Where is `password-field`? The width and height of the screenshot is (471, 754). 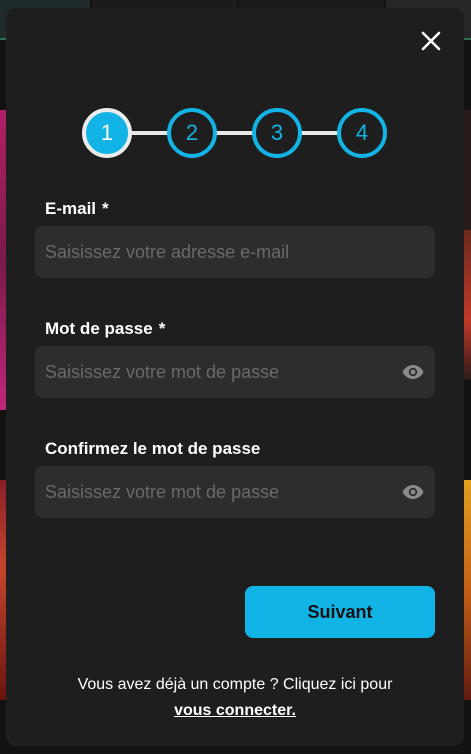
password-field is located at coordinates (235, 372).